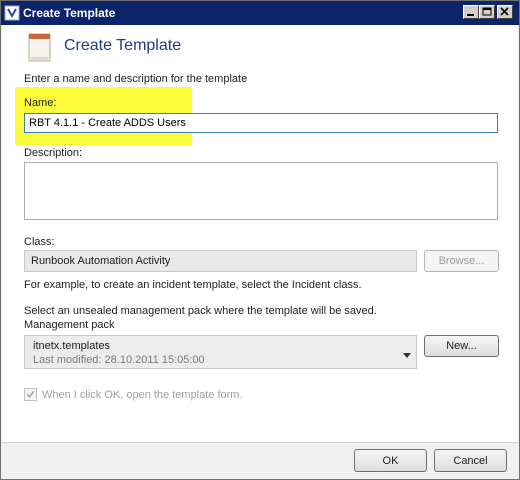  I want to click on description-input, so click(261, 191).